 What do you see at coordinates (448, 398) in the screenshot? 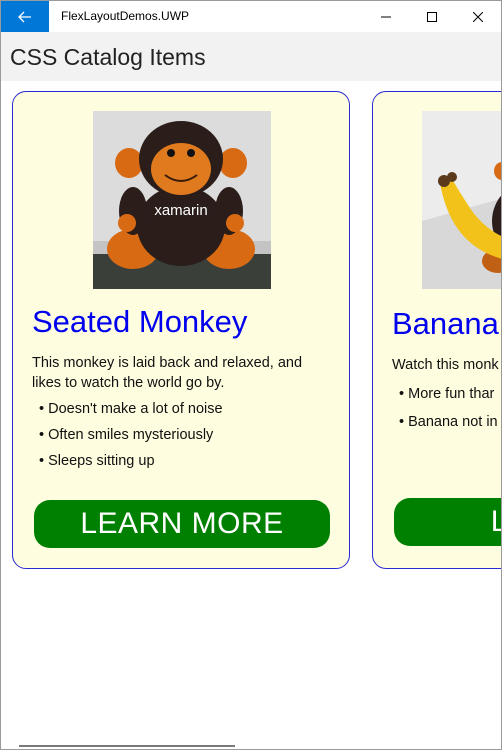
I see `bullet-item: More fun thar` at bounding box center [448, 398].